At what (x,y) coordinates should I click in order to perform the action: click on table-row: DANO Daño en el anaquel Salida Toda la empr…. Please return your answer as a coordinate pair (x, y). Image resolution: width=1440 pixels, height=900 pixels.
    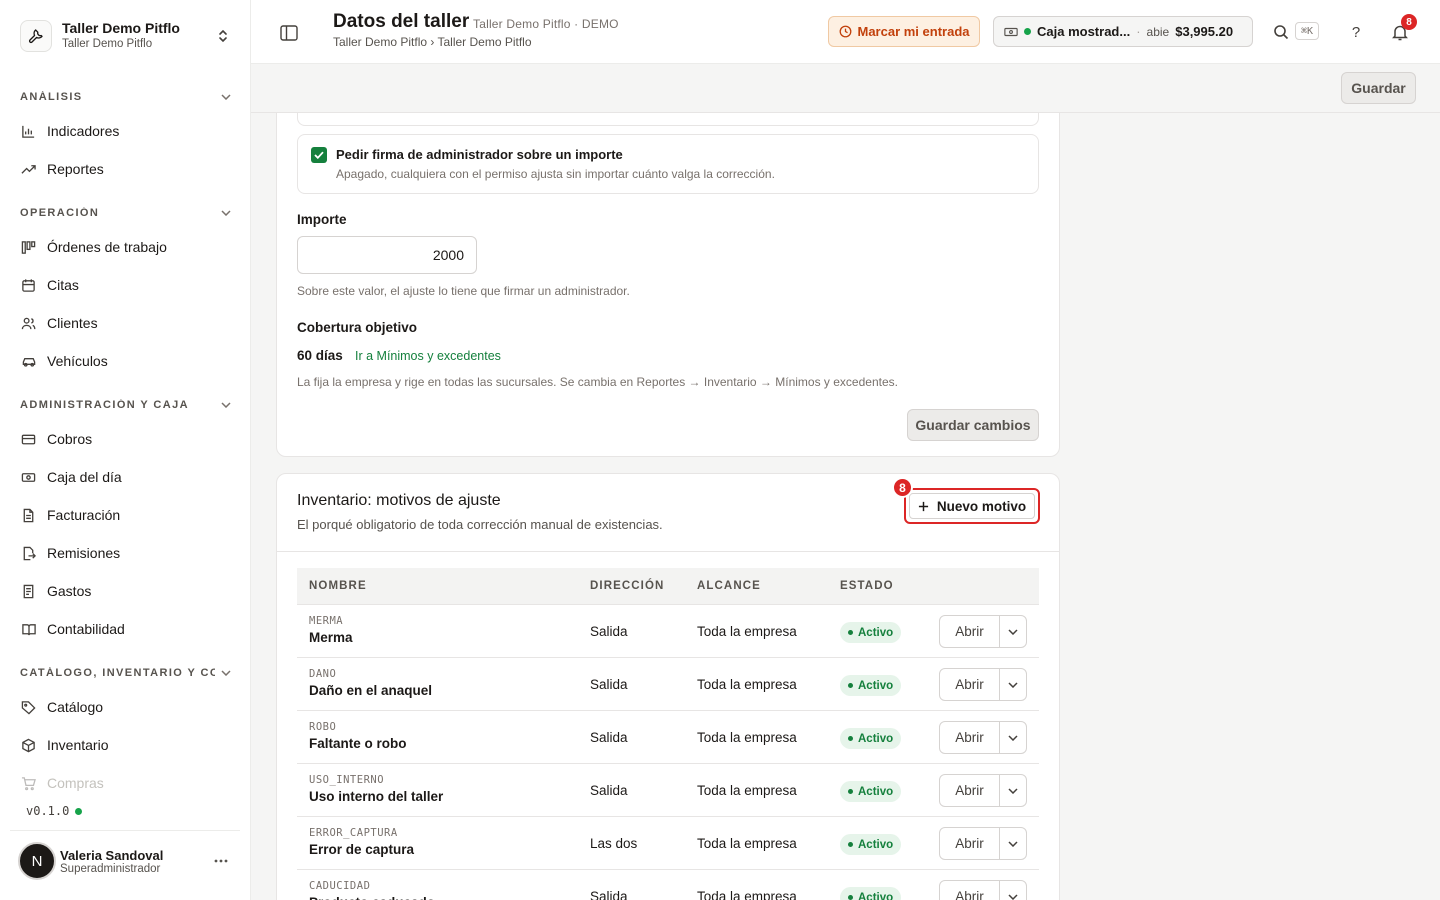
    Looking at the image, I should click on (668, 684).